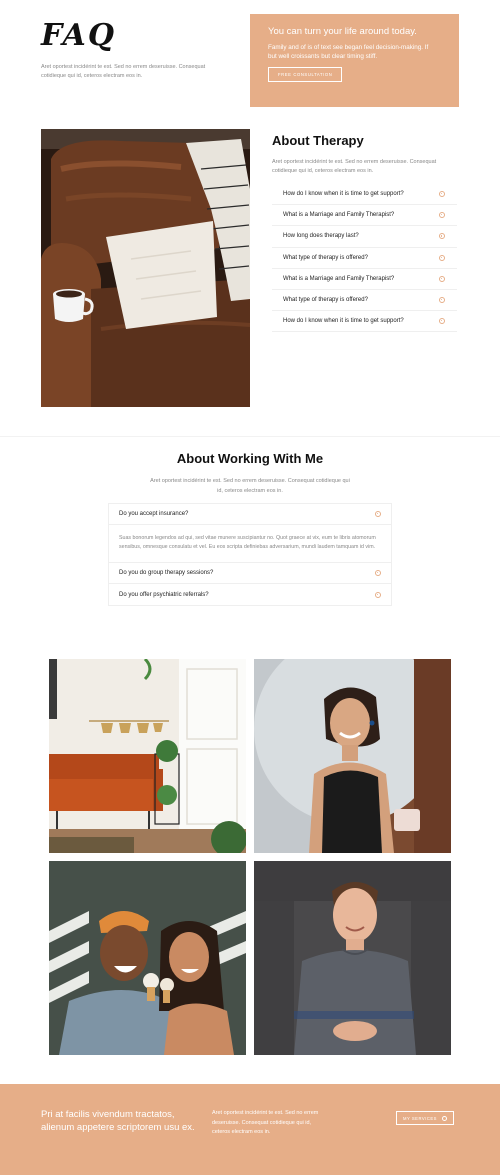 This screenshot has width=500, height=1175. Describe the element at coordinates (250, 436) in the screenshot. I see `section-divider` at that location.